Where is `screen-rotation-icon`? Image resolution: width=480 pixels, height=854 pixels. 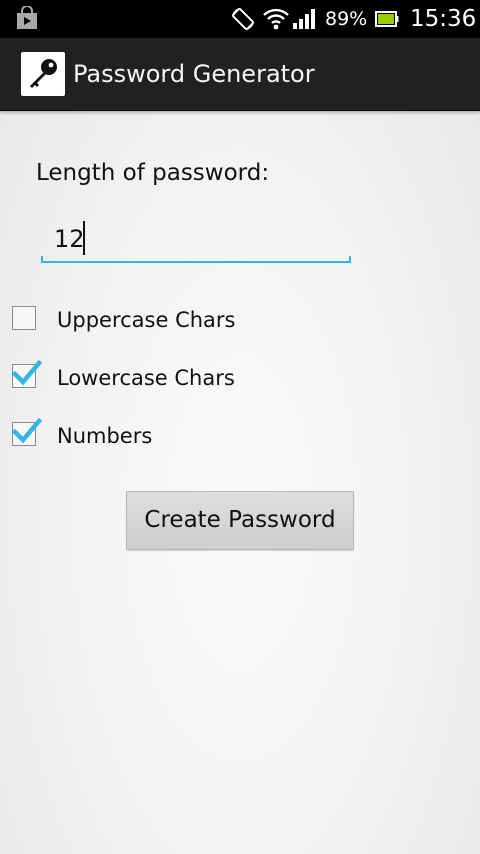
screen-rotation-icon is located at coordinates (243, 19).